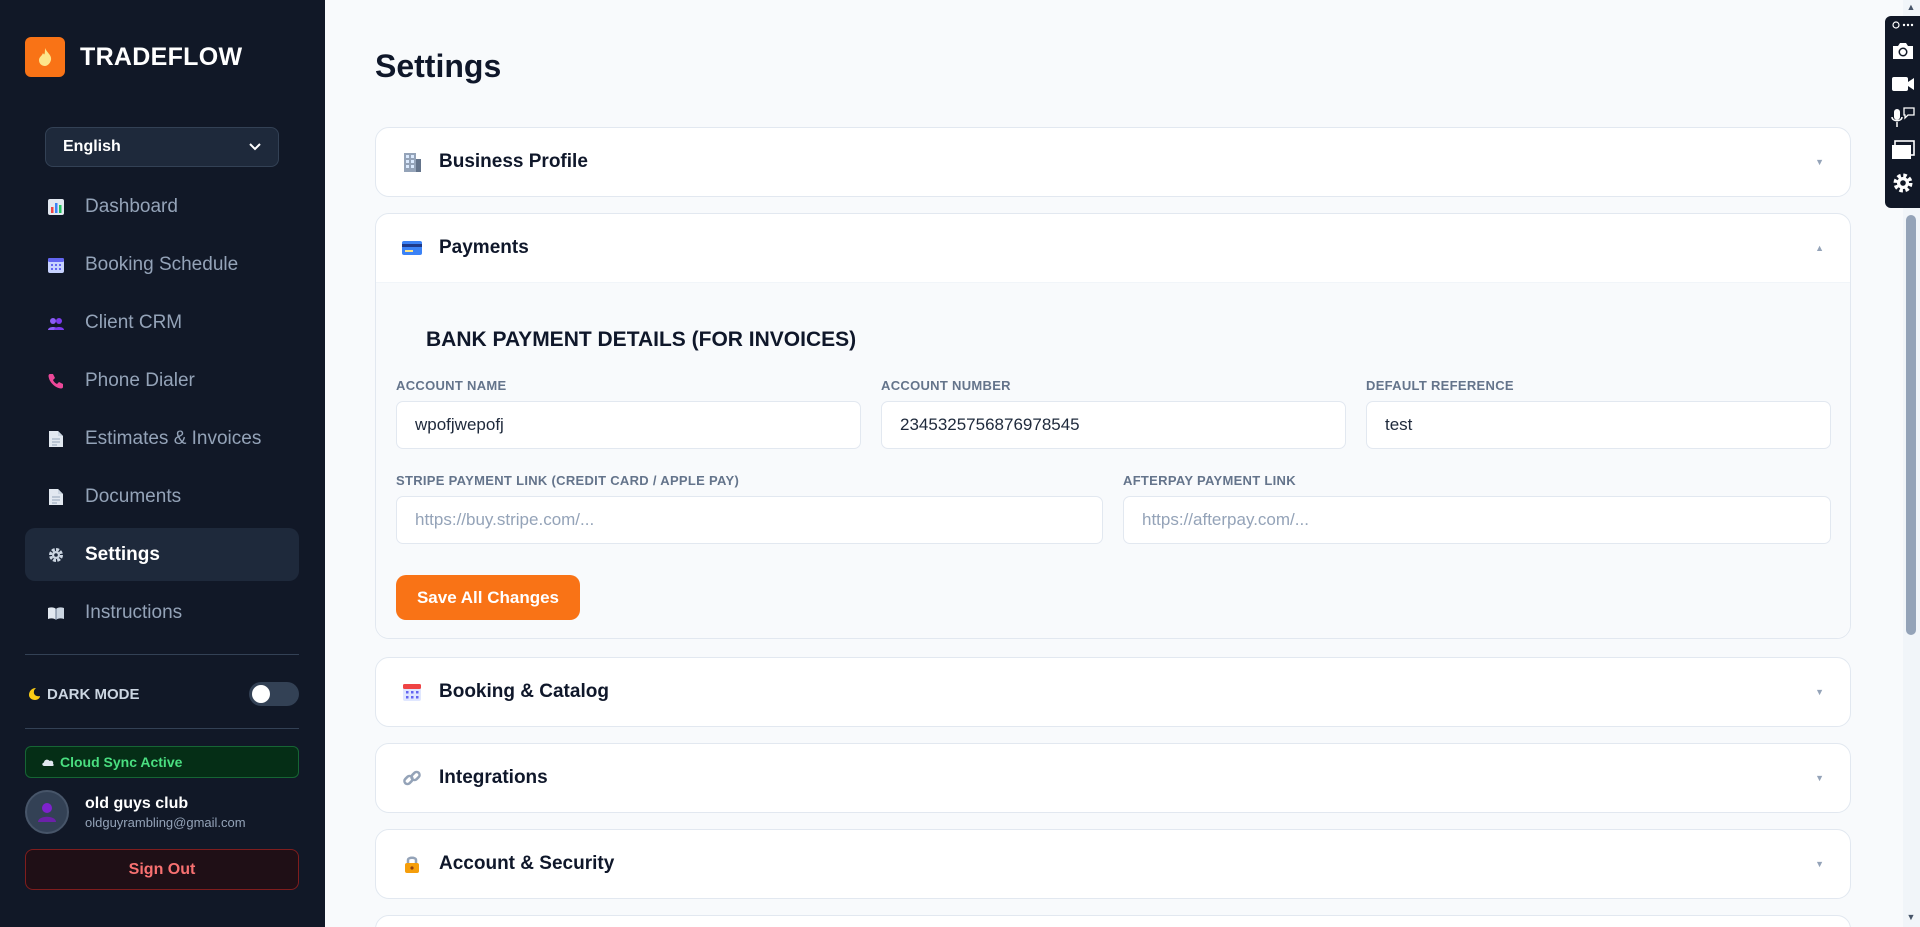  What do you see at coordinates (162, 869) in the screenshot?
I see `sign-out-button: Sign Out` at bounding box center [162, 869].